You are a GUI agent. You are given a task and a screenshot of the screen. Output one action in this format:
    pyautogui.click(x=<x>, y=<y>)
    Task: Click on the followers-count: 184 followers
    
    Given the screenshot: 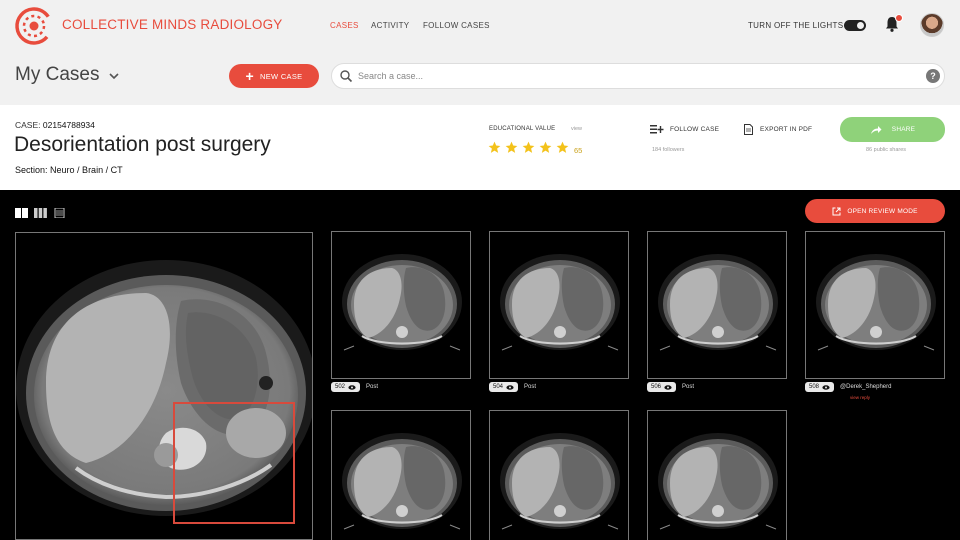 What is the action you would take?
    pyautogui.click(x=668, y=150)
    